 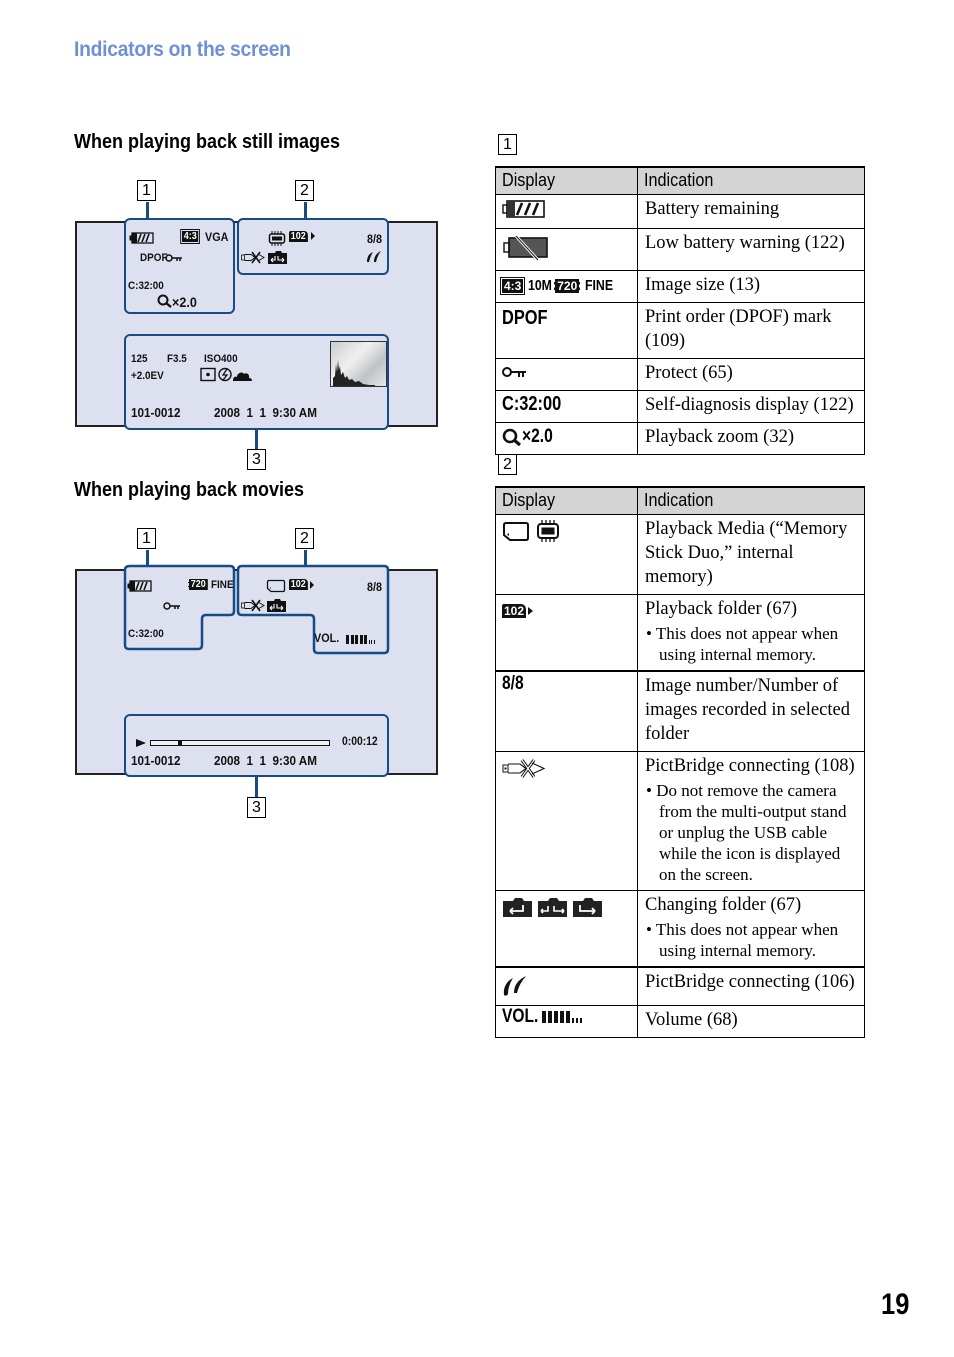 I want to click on table-row: ×2.0 Playback zoom (32), so click(x=680, y=438).